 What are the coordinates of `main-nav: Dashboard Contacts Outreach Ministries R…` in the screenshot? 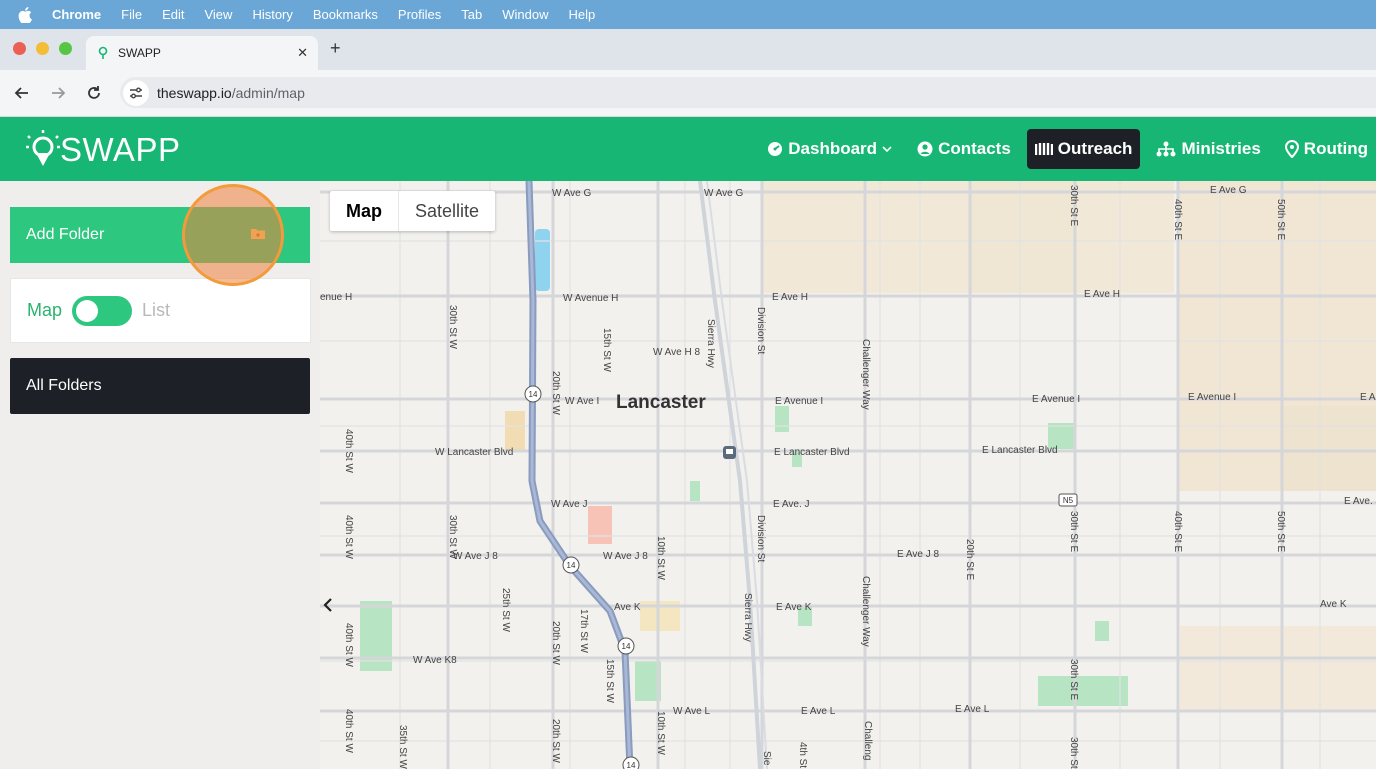 It's located at (1063, 149).